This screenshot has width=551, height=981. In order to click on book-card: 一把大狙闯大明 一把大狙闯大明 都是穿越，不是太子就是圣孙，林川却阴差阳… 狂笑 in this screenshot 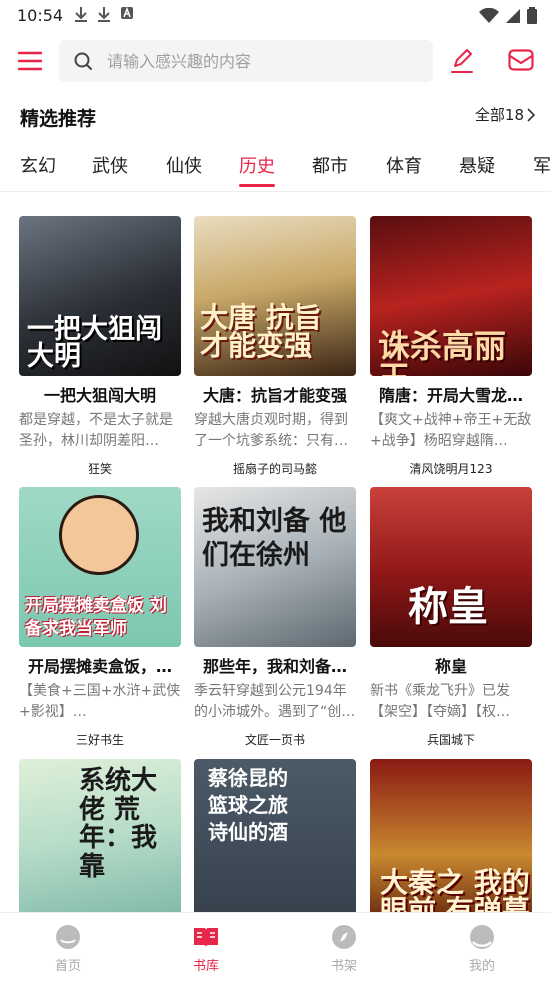, I will do `click(100, 346)`.